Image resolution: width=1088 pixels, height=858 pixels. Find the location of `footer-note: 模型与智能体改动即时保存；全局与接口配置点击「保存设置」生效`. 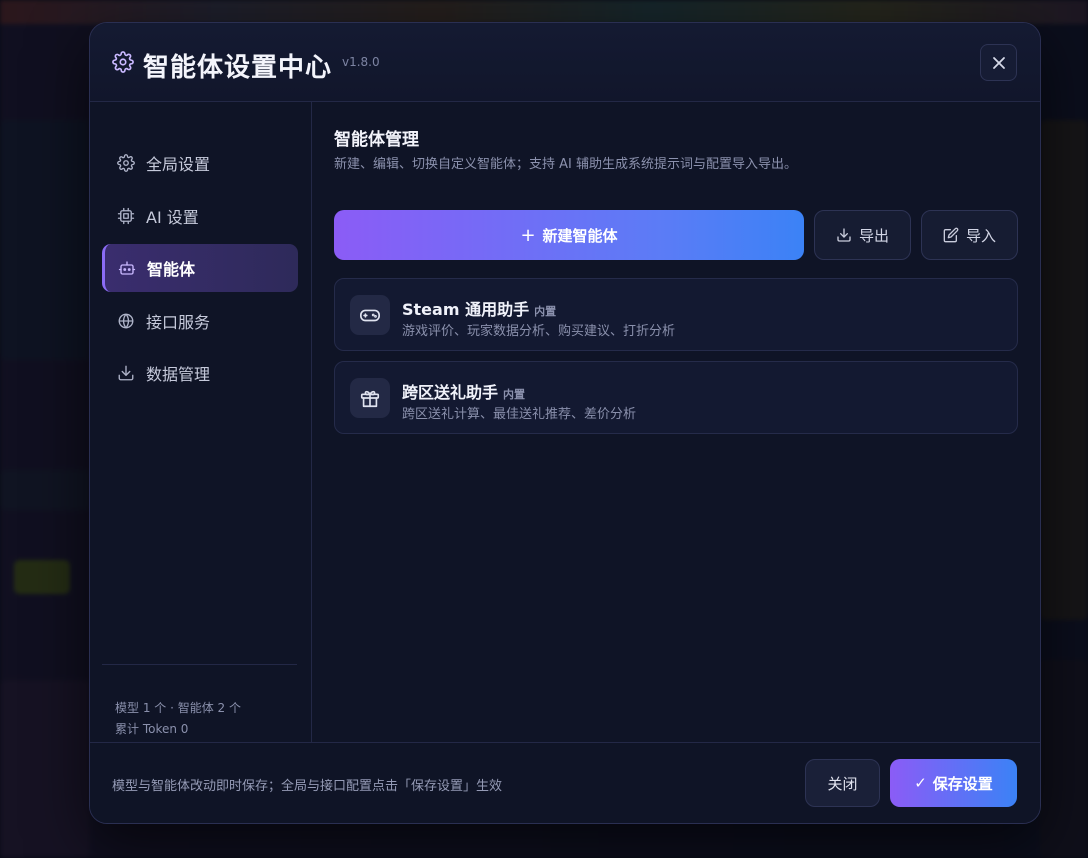

footer-note: 模型与智能体改动即时保存；全局与接口配置点击「保存设置」生效 is located at coordinates (307, 786).